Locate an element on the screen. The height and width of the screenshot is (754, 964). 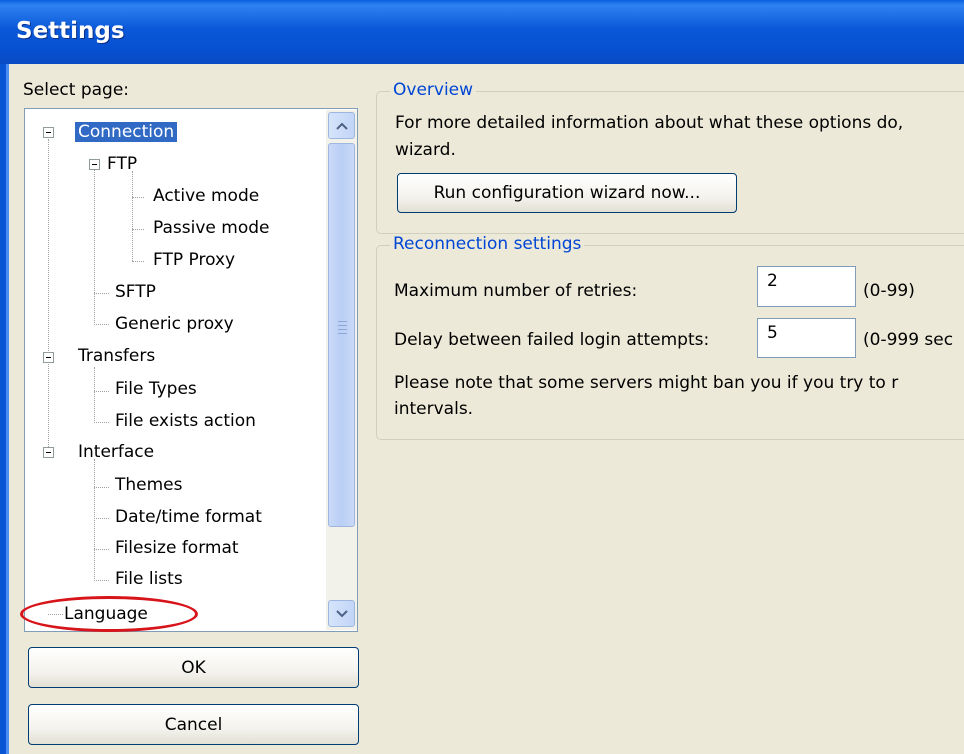
tree-item-file-exists-action: File exists action is located at coordinates (185, 421).